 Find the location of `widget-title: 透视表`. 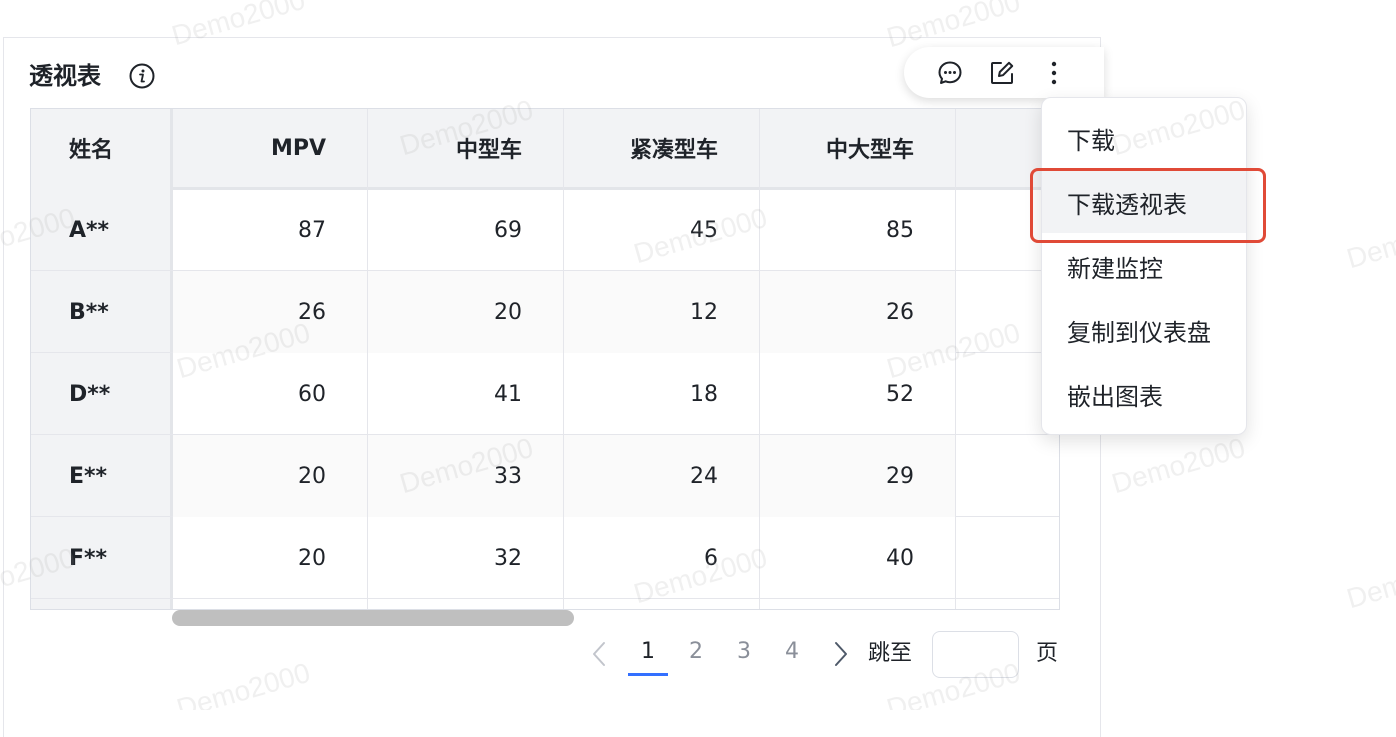

widget-title: 透视表 is located at coordinates (65, 76).